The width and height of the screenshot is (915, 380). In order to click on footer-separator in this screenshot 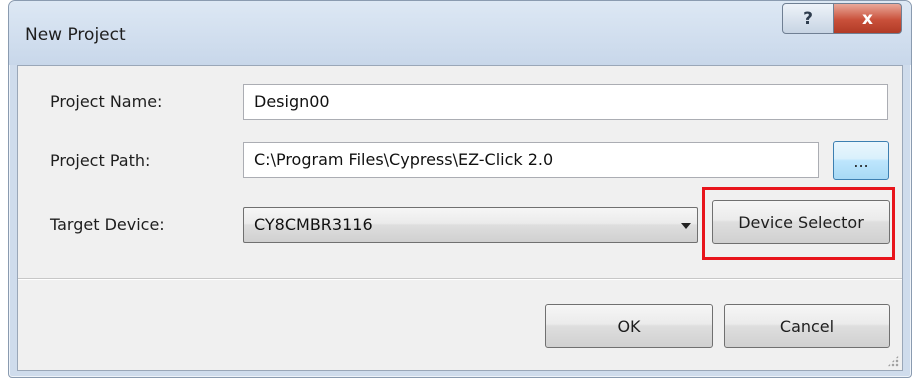, I will do `click(460, 279)`.